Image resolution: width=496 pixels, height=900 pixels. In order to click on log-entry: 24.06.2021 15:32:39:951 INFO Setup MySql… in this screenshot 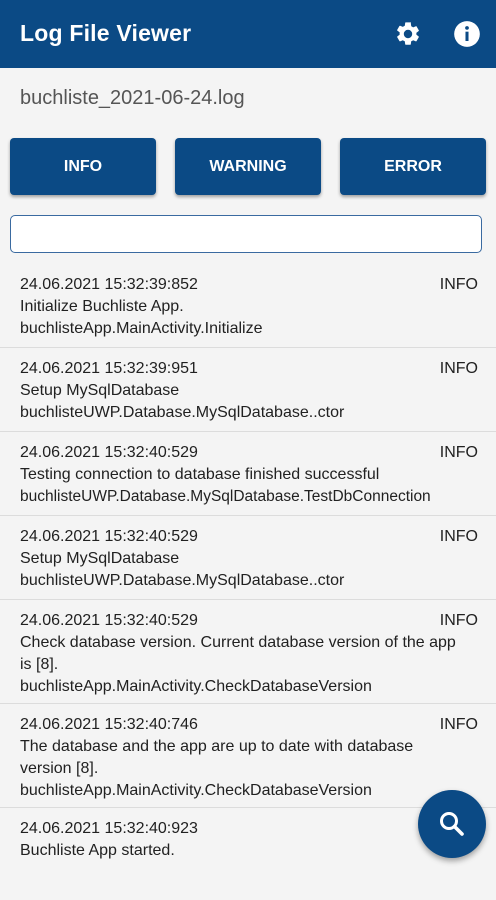, I will do `click(248, 390)`.